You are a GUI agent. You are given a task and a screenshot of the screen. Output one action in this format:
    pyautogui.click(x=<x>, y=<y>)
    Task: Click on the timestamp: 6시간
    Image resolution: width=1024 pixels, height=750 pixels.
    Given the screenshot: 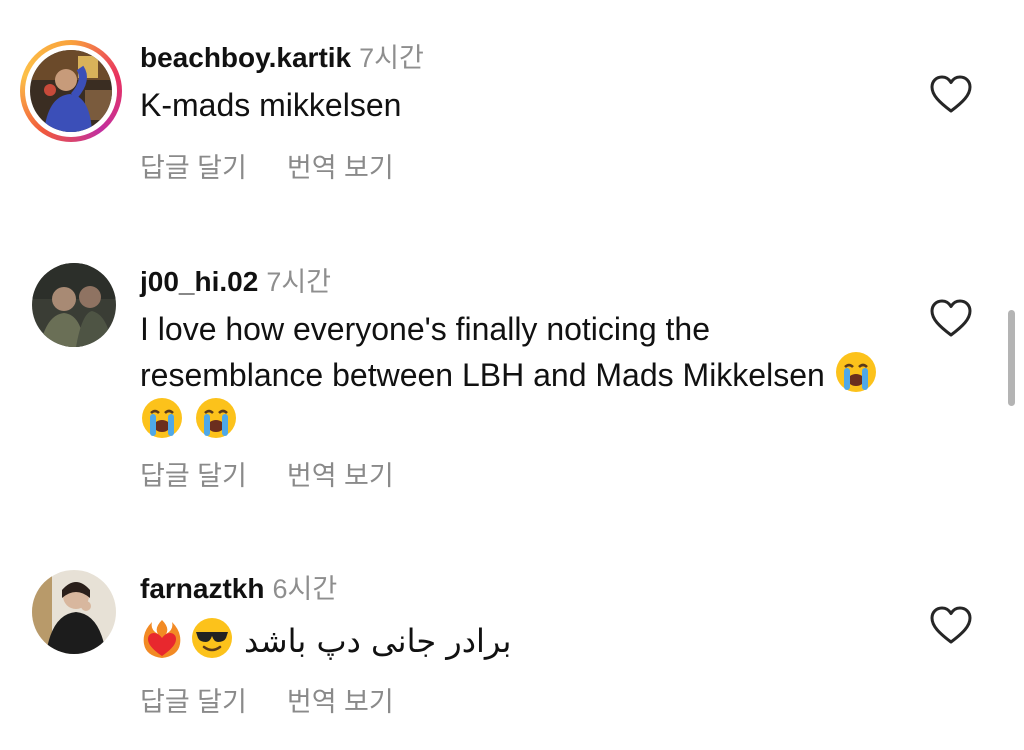 What is the action you would take?
    pyautogui.click(x=305, y=589)
    